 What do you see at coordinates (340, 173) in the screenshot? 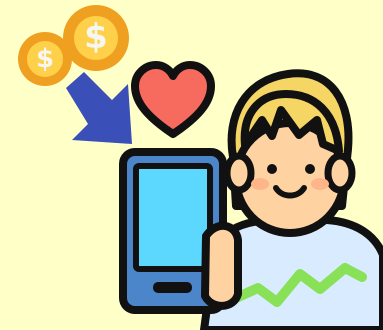
I see `person-ear-right` at bounding box center [340, 173].